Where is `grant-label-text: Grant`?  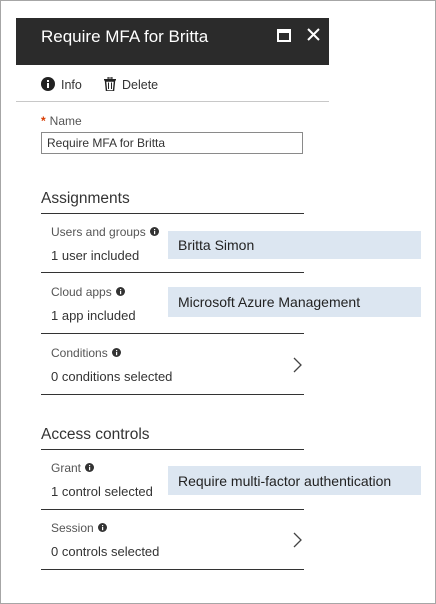 grant-label-text: Grant is located at coordinates (66, 468).